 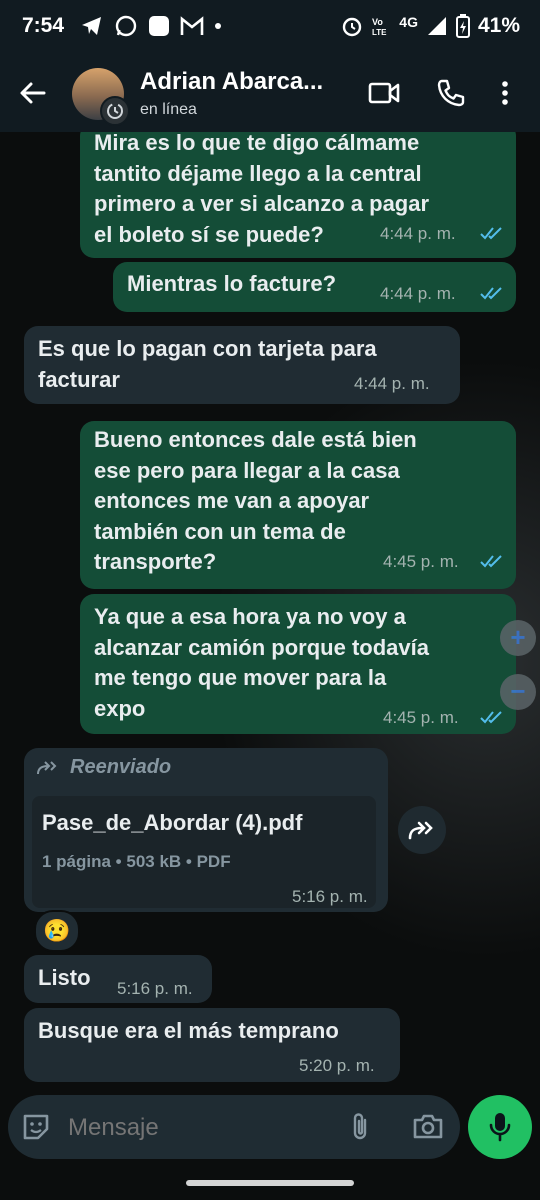 I want to click on microphone-icon, so click(x=500, y=1127).